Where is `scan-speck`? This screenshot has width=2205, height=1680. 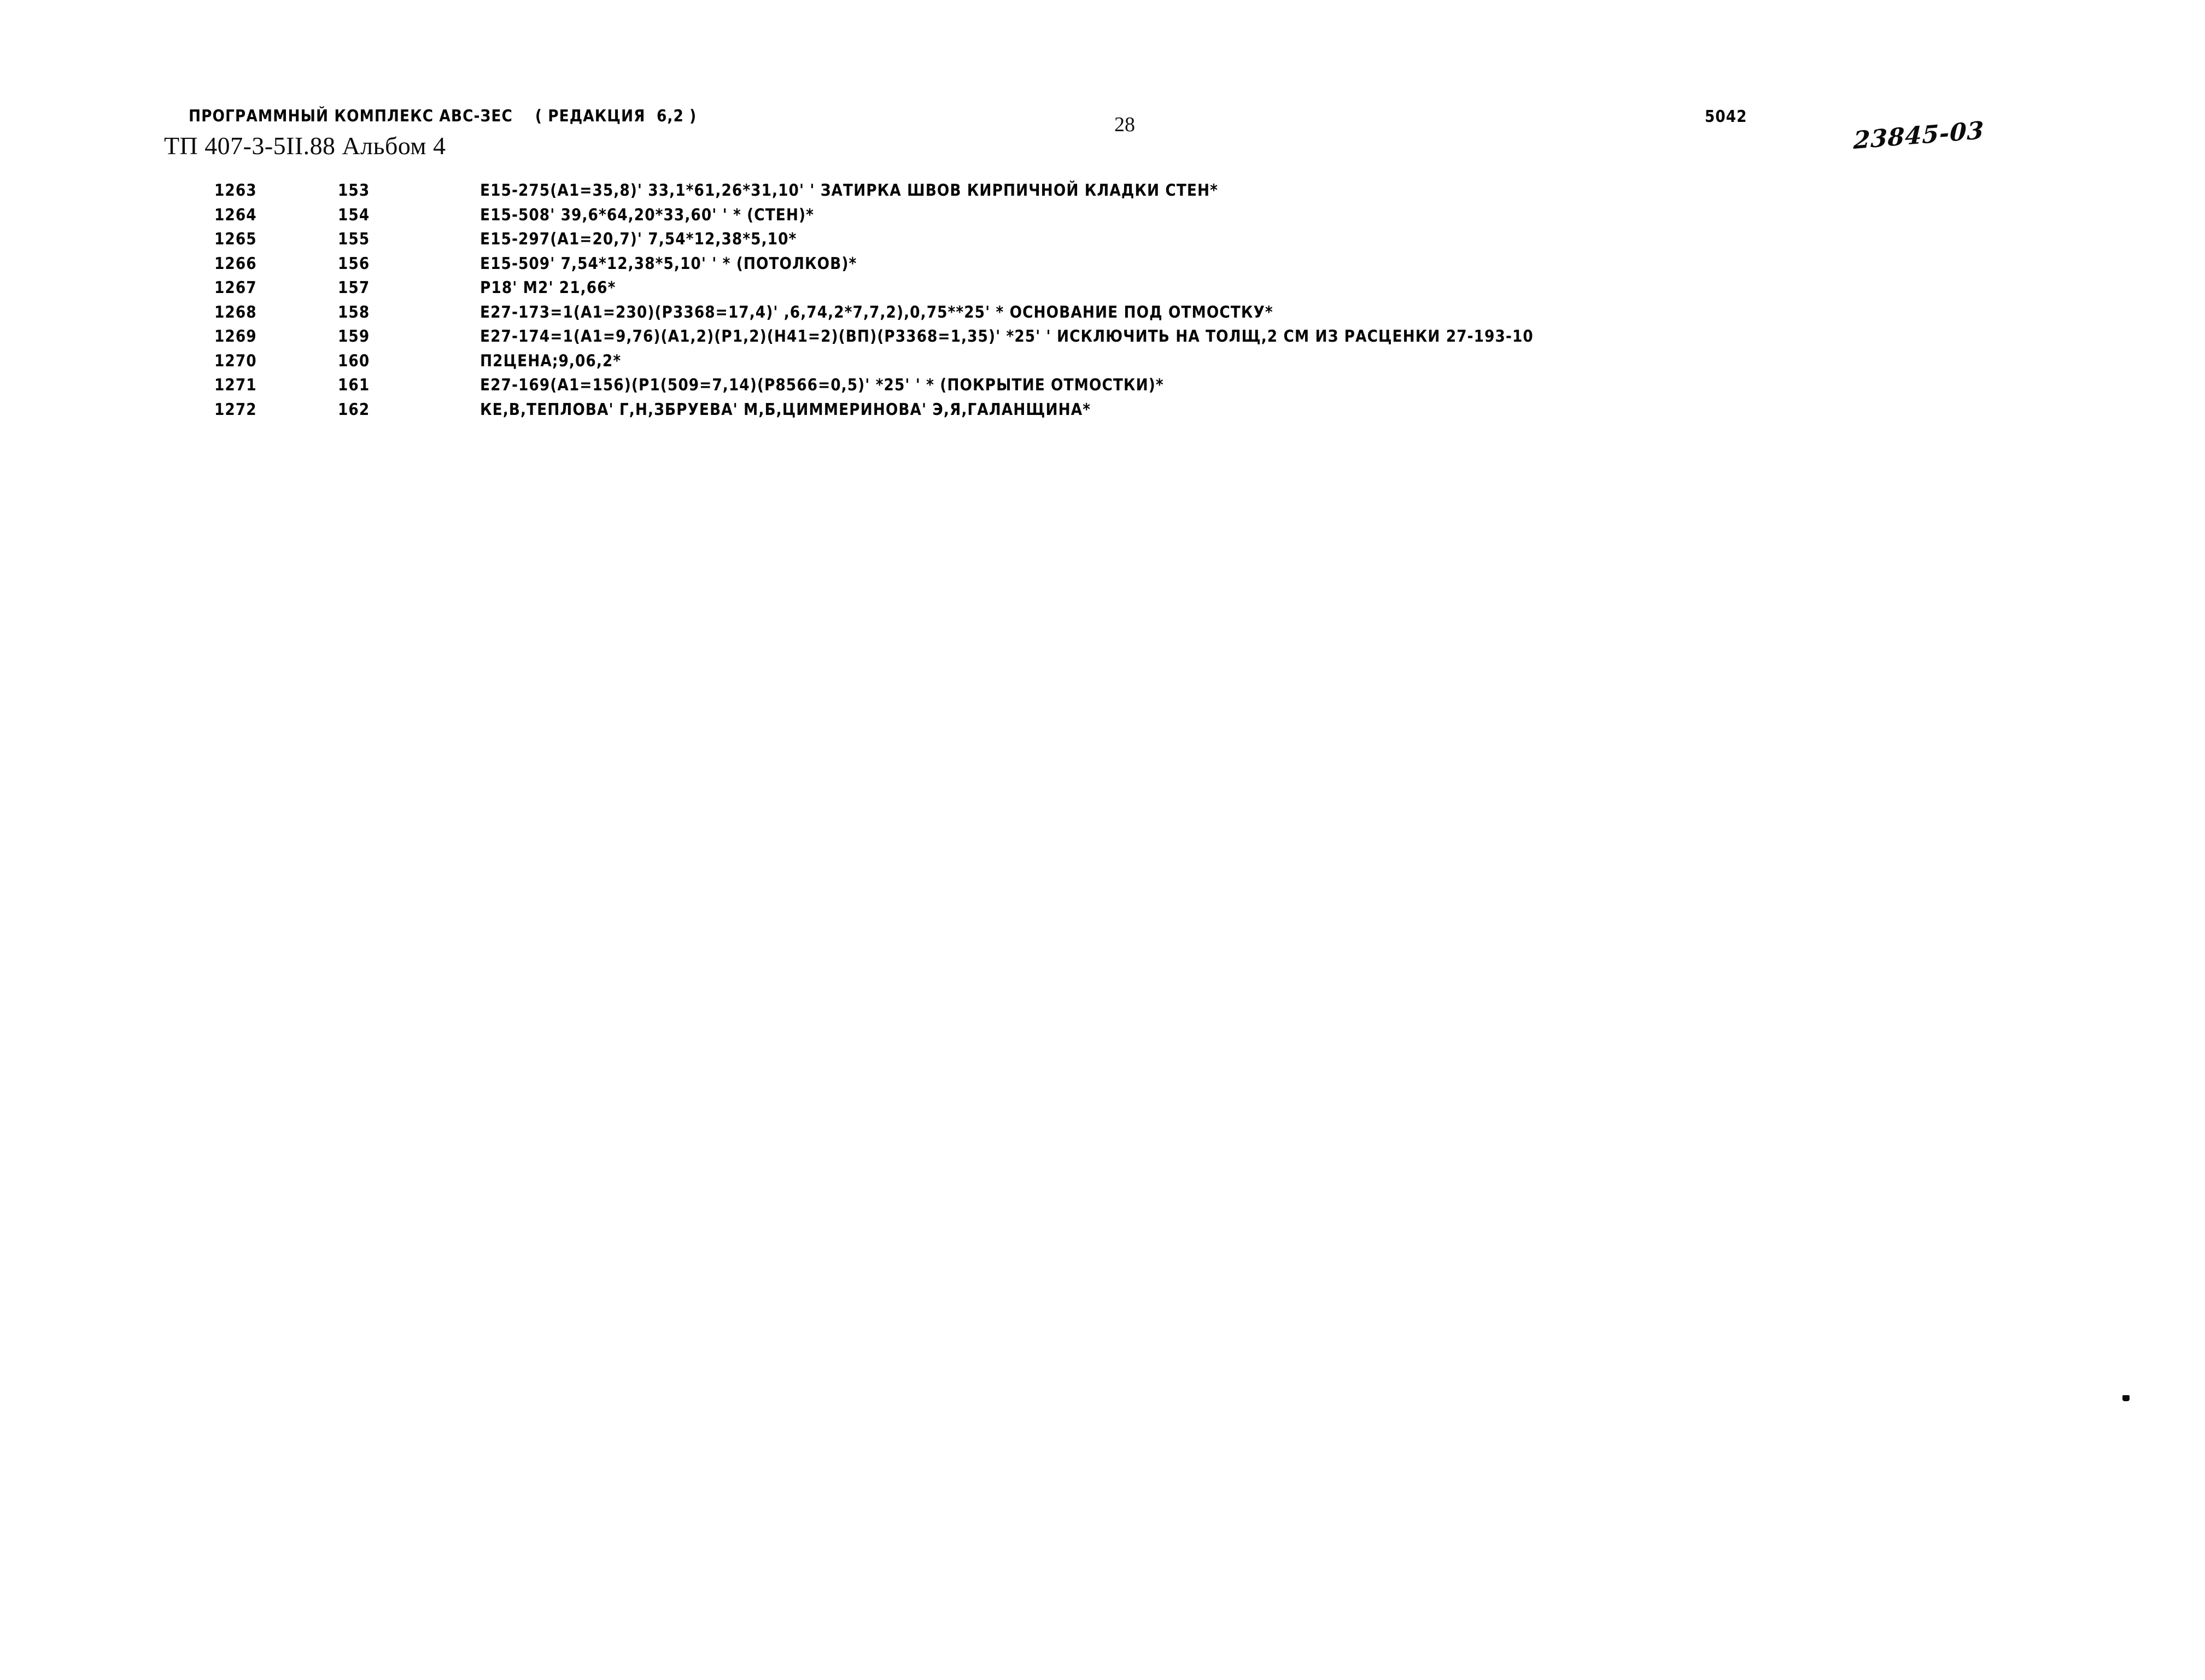
scan-speck is located at coordinates (2126, 1398).